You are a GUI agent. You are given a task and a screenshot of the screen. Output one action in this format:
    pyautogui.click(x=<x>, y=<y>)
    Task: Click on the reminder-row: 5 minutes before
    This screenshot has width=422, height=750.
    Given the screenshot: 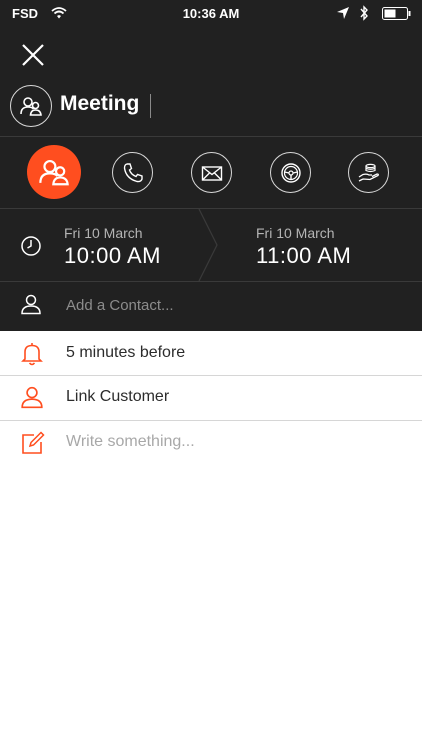 What is the action you would take?
    pyautogui.click(x=211, y=354)
    